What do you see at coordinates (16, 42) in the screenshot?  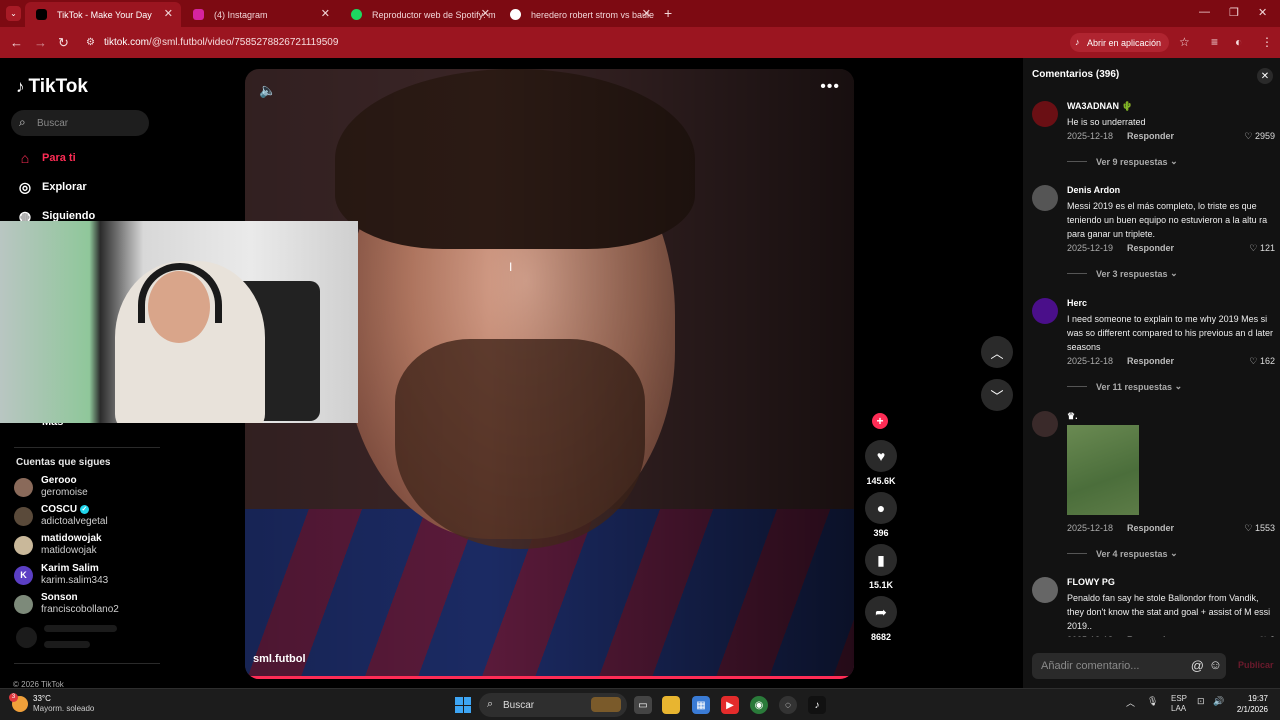 I see `back-icon: ←` at bounding box center [16, 42].